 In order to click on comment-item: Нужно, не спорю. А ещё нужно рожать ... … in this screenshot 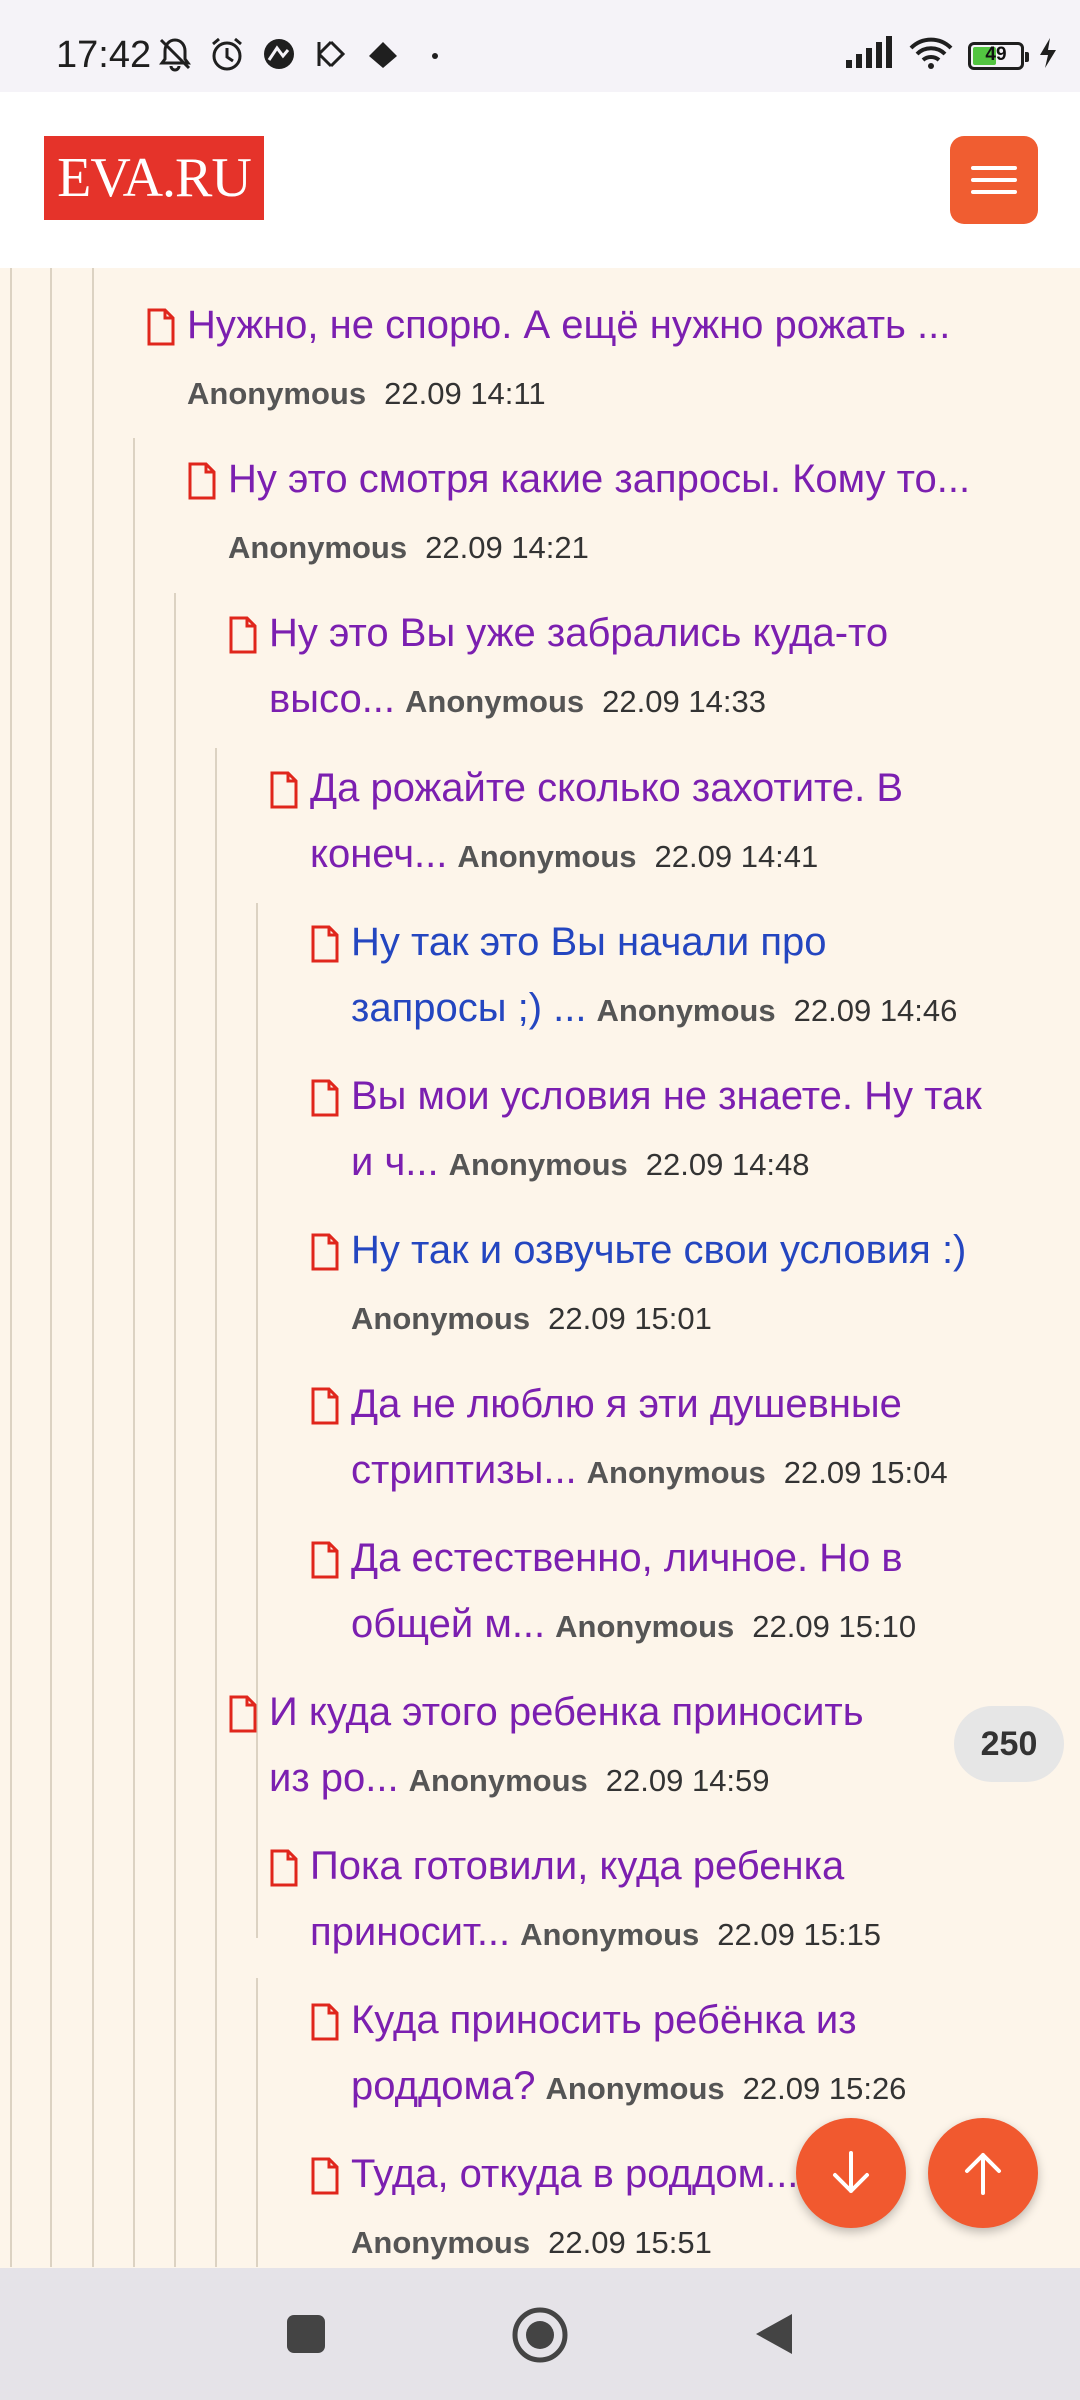, I will do `click(607, 359)`.